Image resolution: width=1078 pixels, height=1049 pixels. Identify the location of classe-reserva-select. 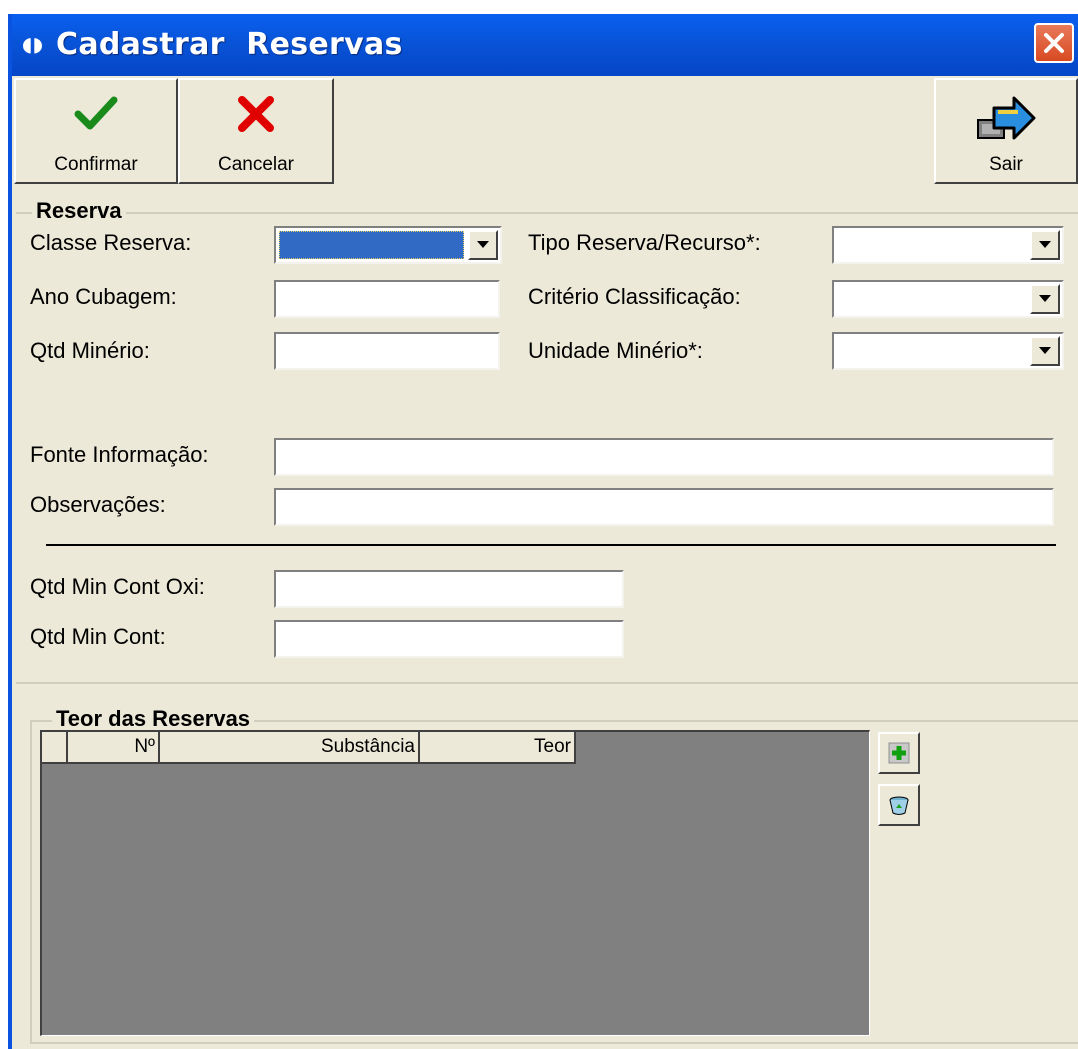
(388, 245).